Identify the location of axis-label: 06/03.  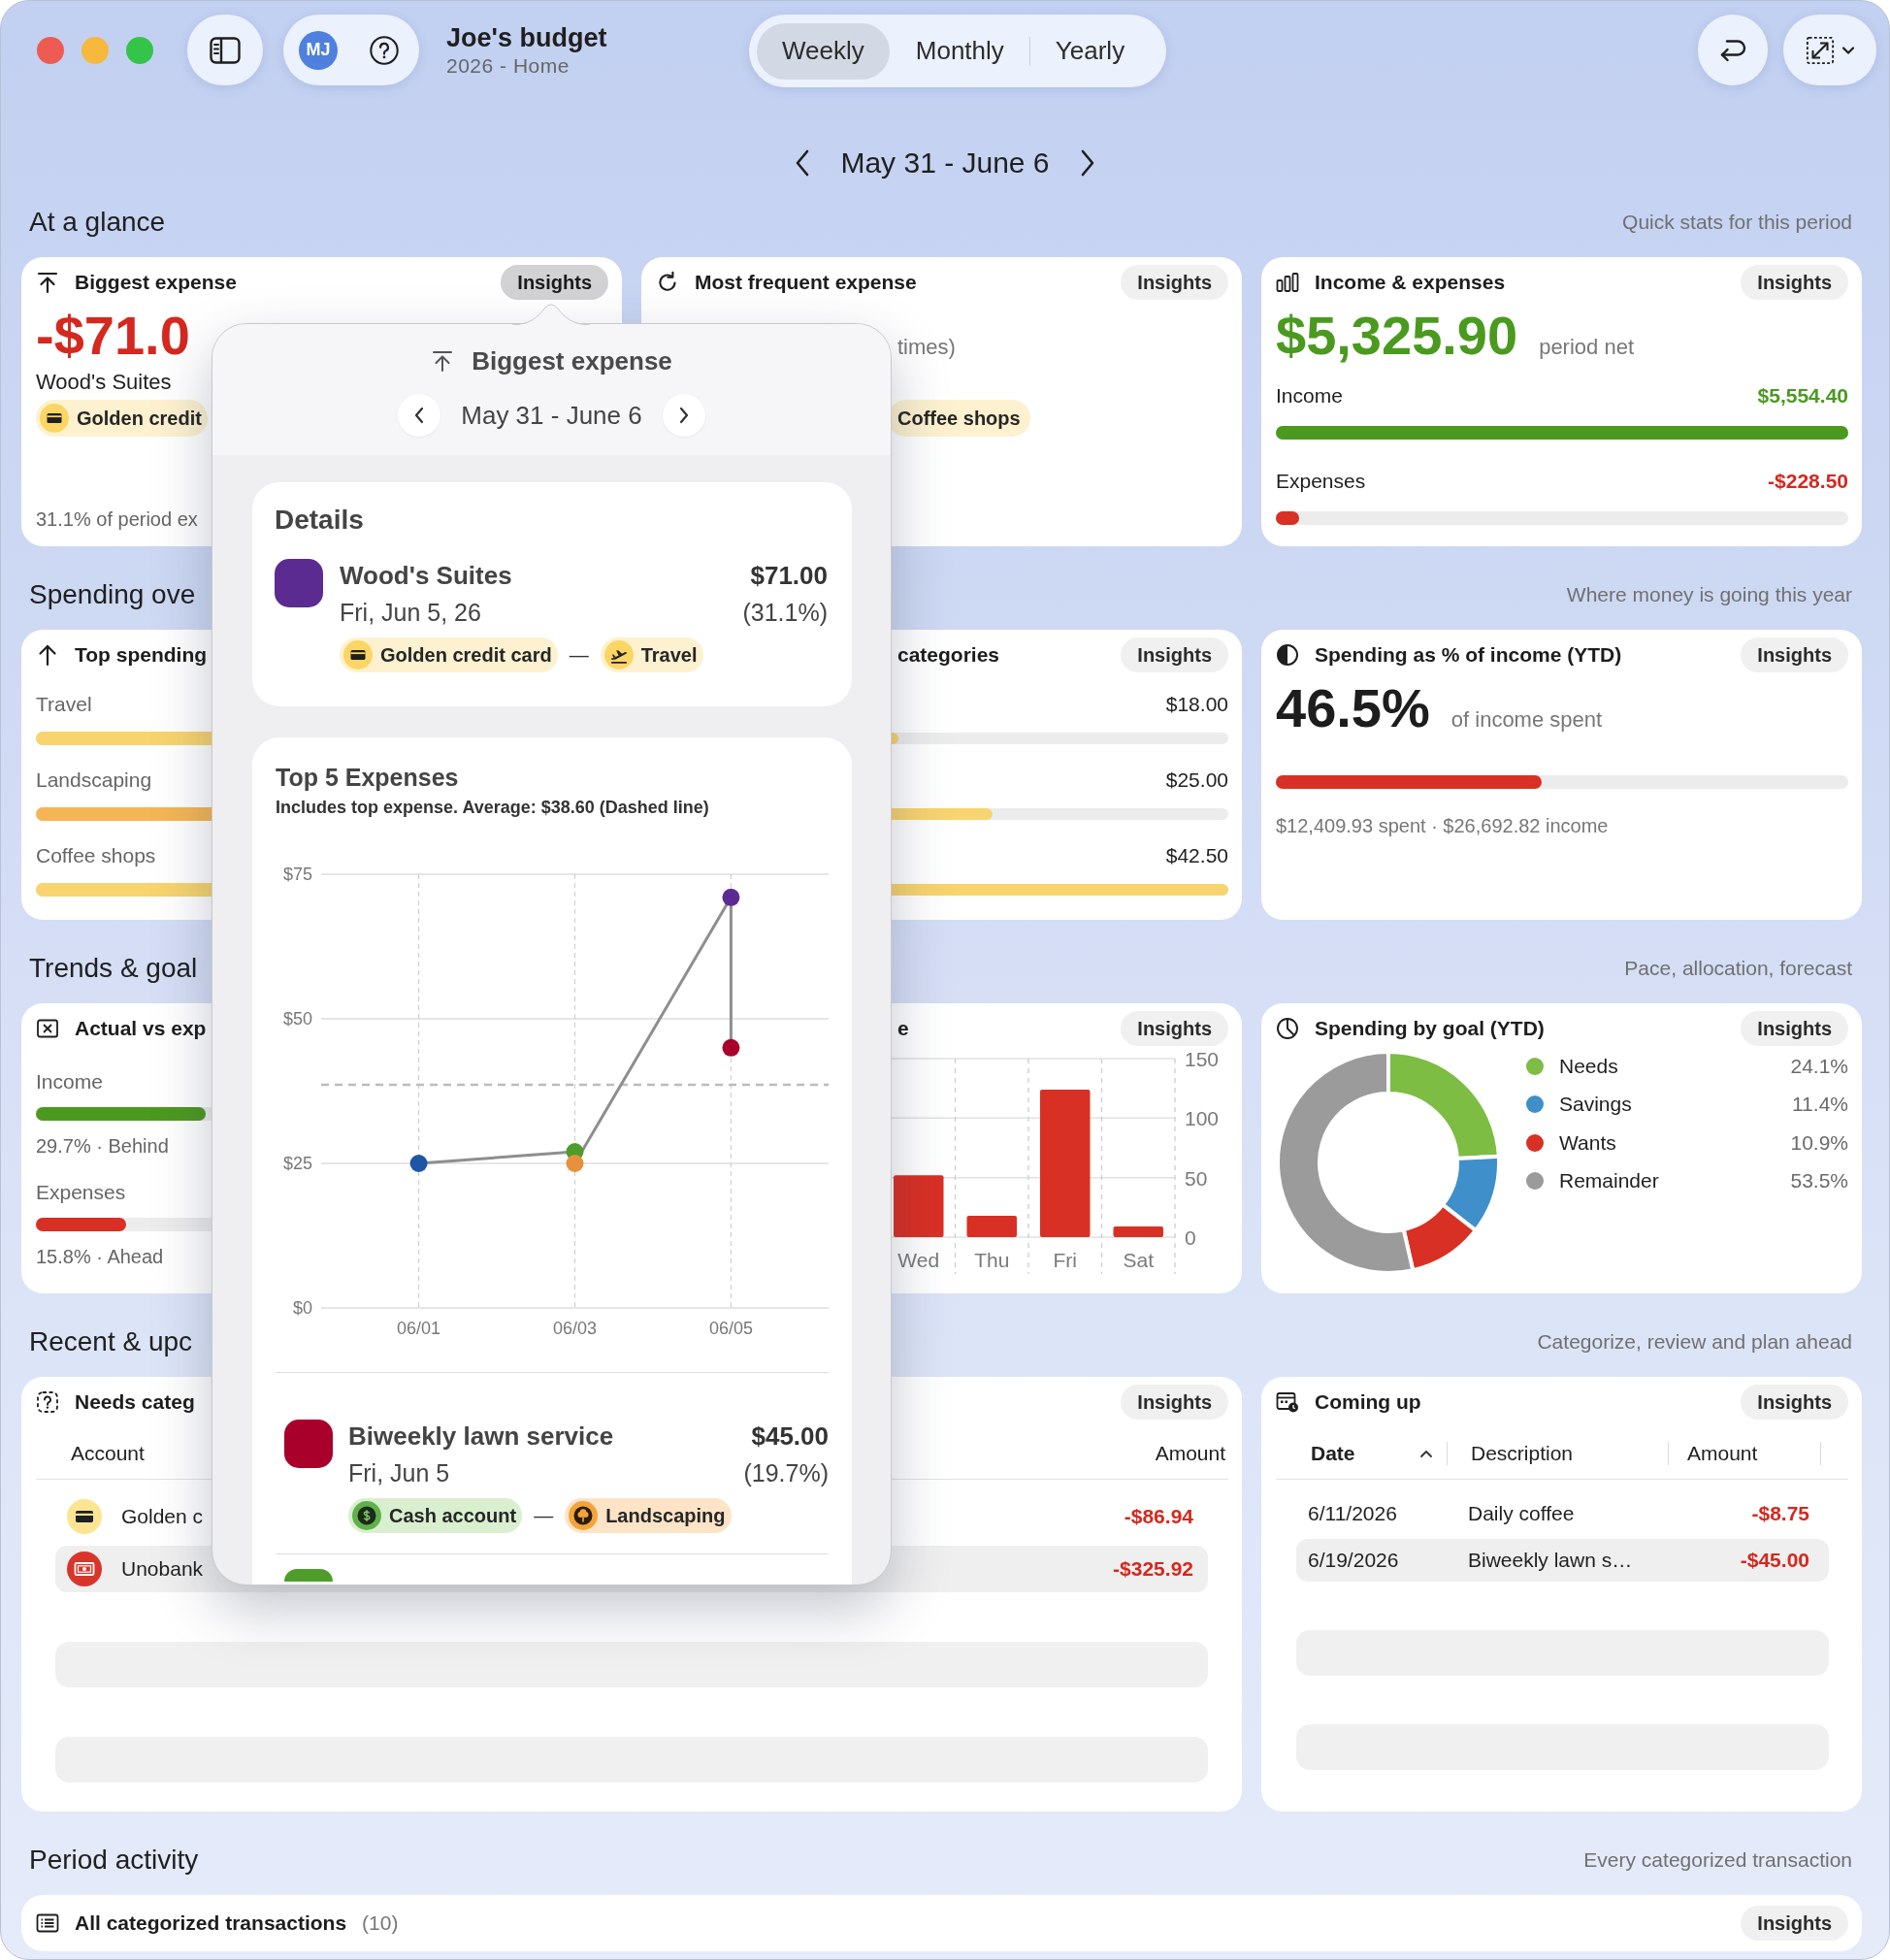
(575, 1328).